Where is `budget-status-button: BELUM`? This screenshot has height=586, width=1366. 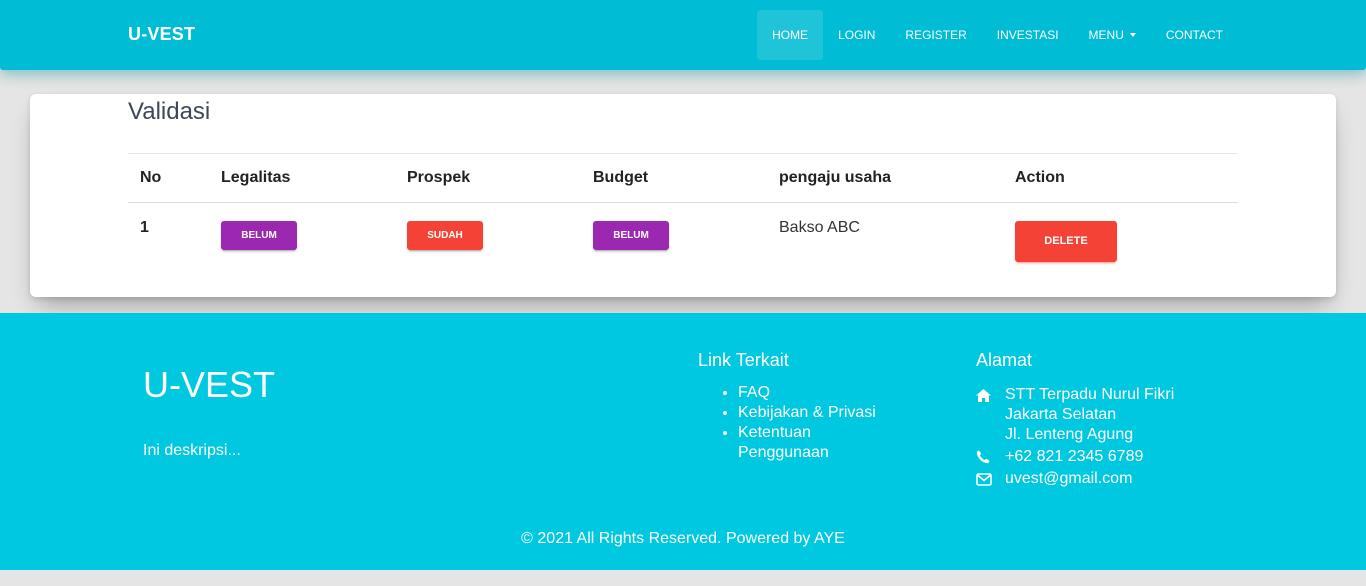 budget-status-button: BELUM is located at coordinates (631, 235).